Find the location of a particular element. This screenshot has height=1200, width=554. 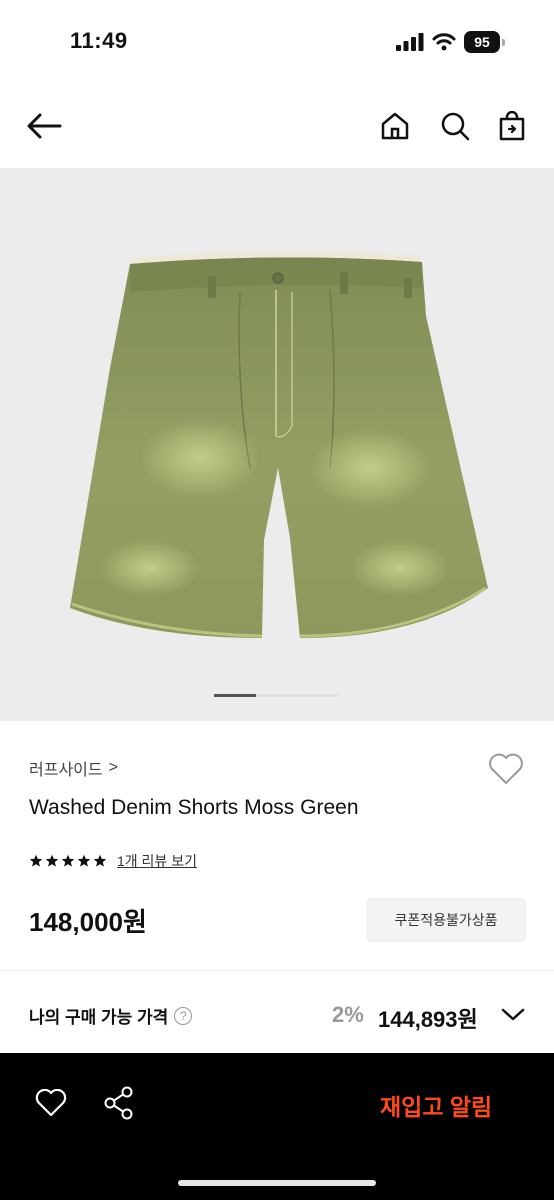

brand-link: 러프사이드 > is located at coordinates (73, 768).